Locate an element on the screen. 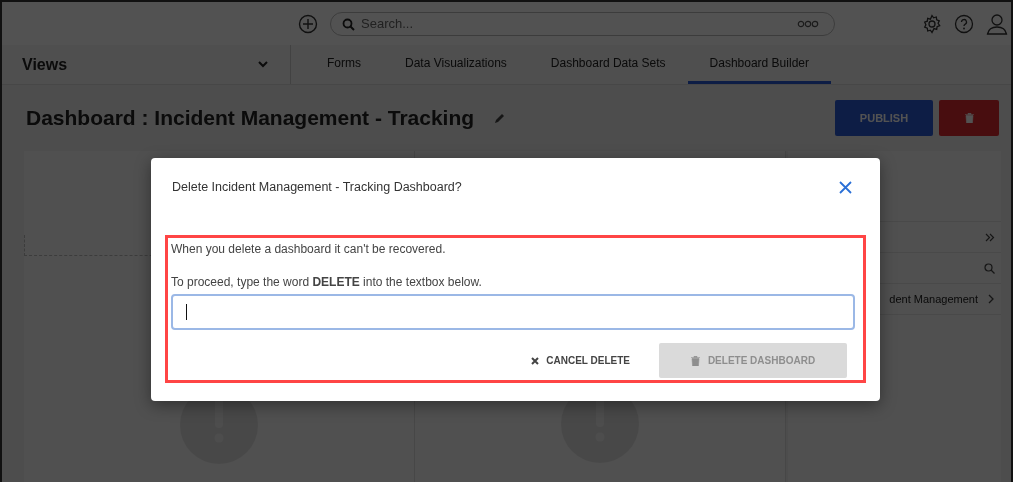 The height and width of the screenshot is (482, 1013). settings-icon is located at coordinates (932, 23).